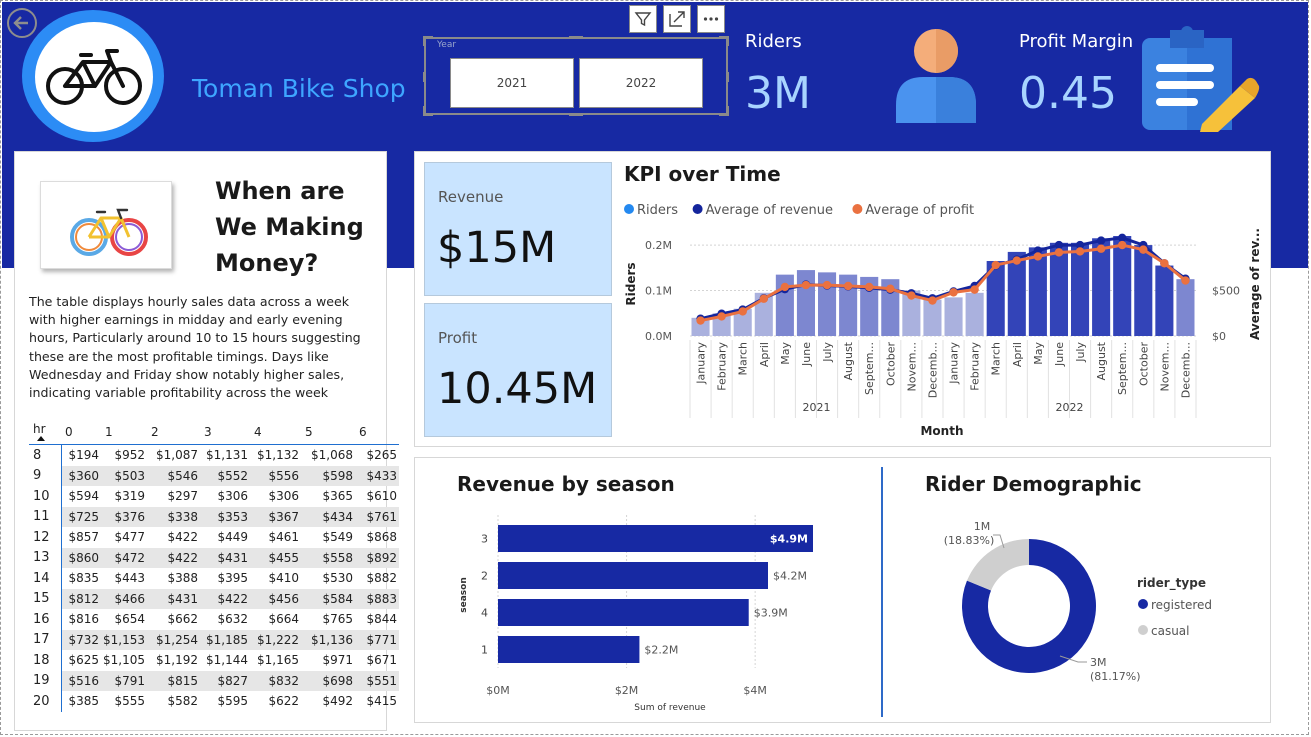  Describe the element at coordinates (1098, 662) in the screenshot. I see `data-label: 3M` at that location.